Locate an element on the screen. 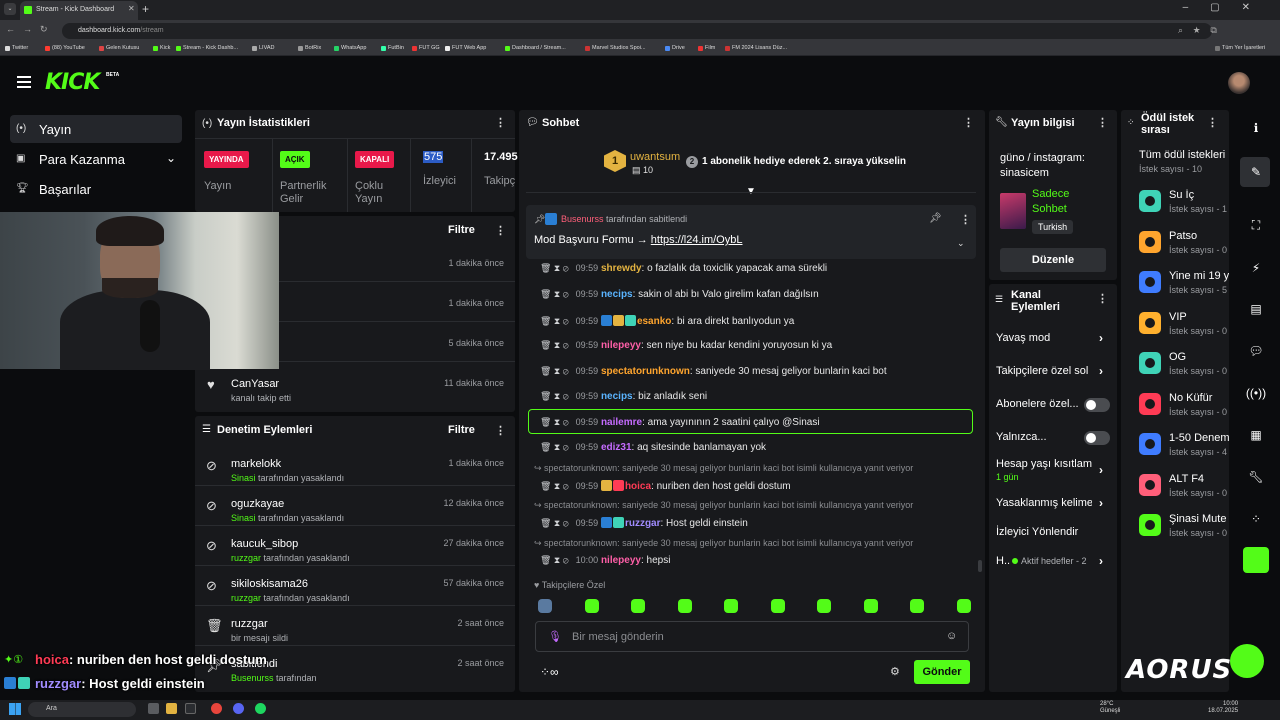 The width and height of the screenshot is (1280, 720). pencil-icon: ✎ is located at coordinates (1256, 172).